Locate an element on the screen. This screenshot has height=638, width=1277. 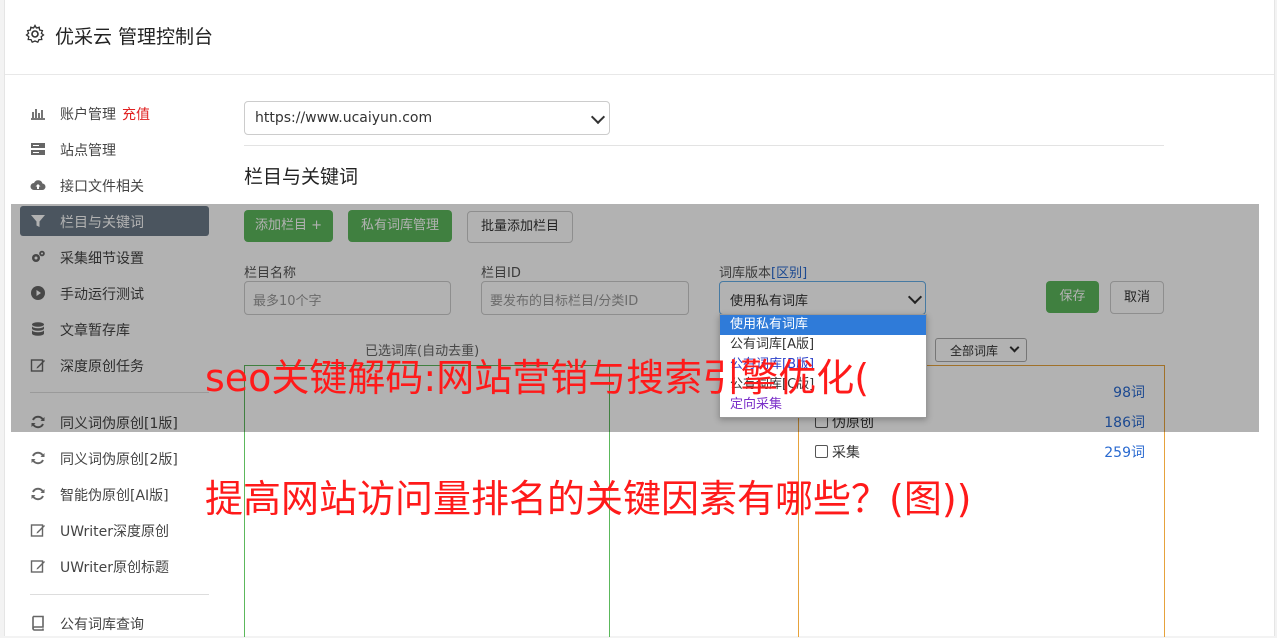
app-title: 优采云 管理控制台 is located at coordinates (134, 37).